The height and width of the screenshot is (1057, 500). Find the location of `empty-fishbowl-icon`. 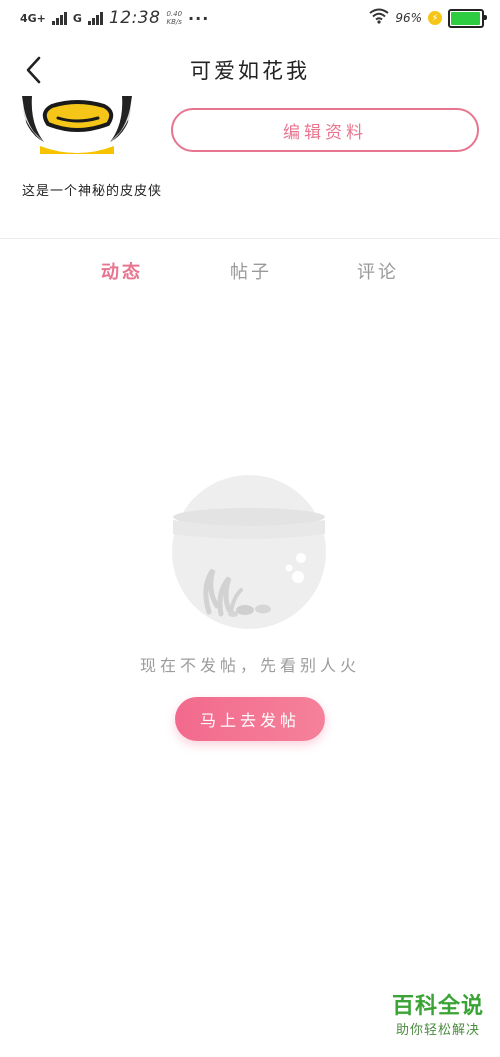

empty-fishbowl-icon is located at coordinates (249, 552).